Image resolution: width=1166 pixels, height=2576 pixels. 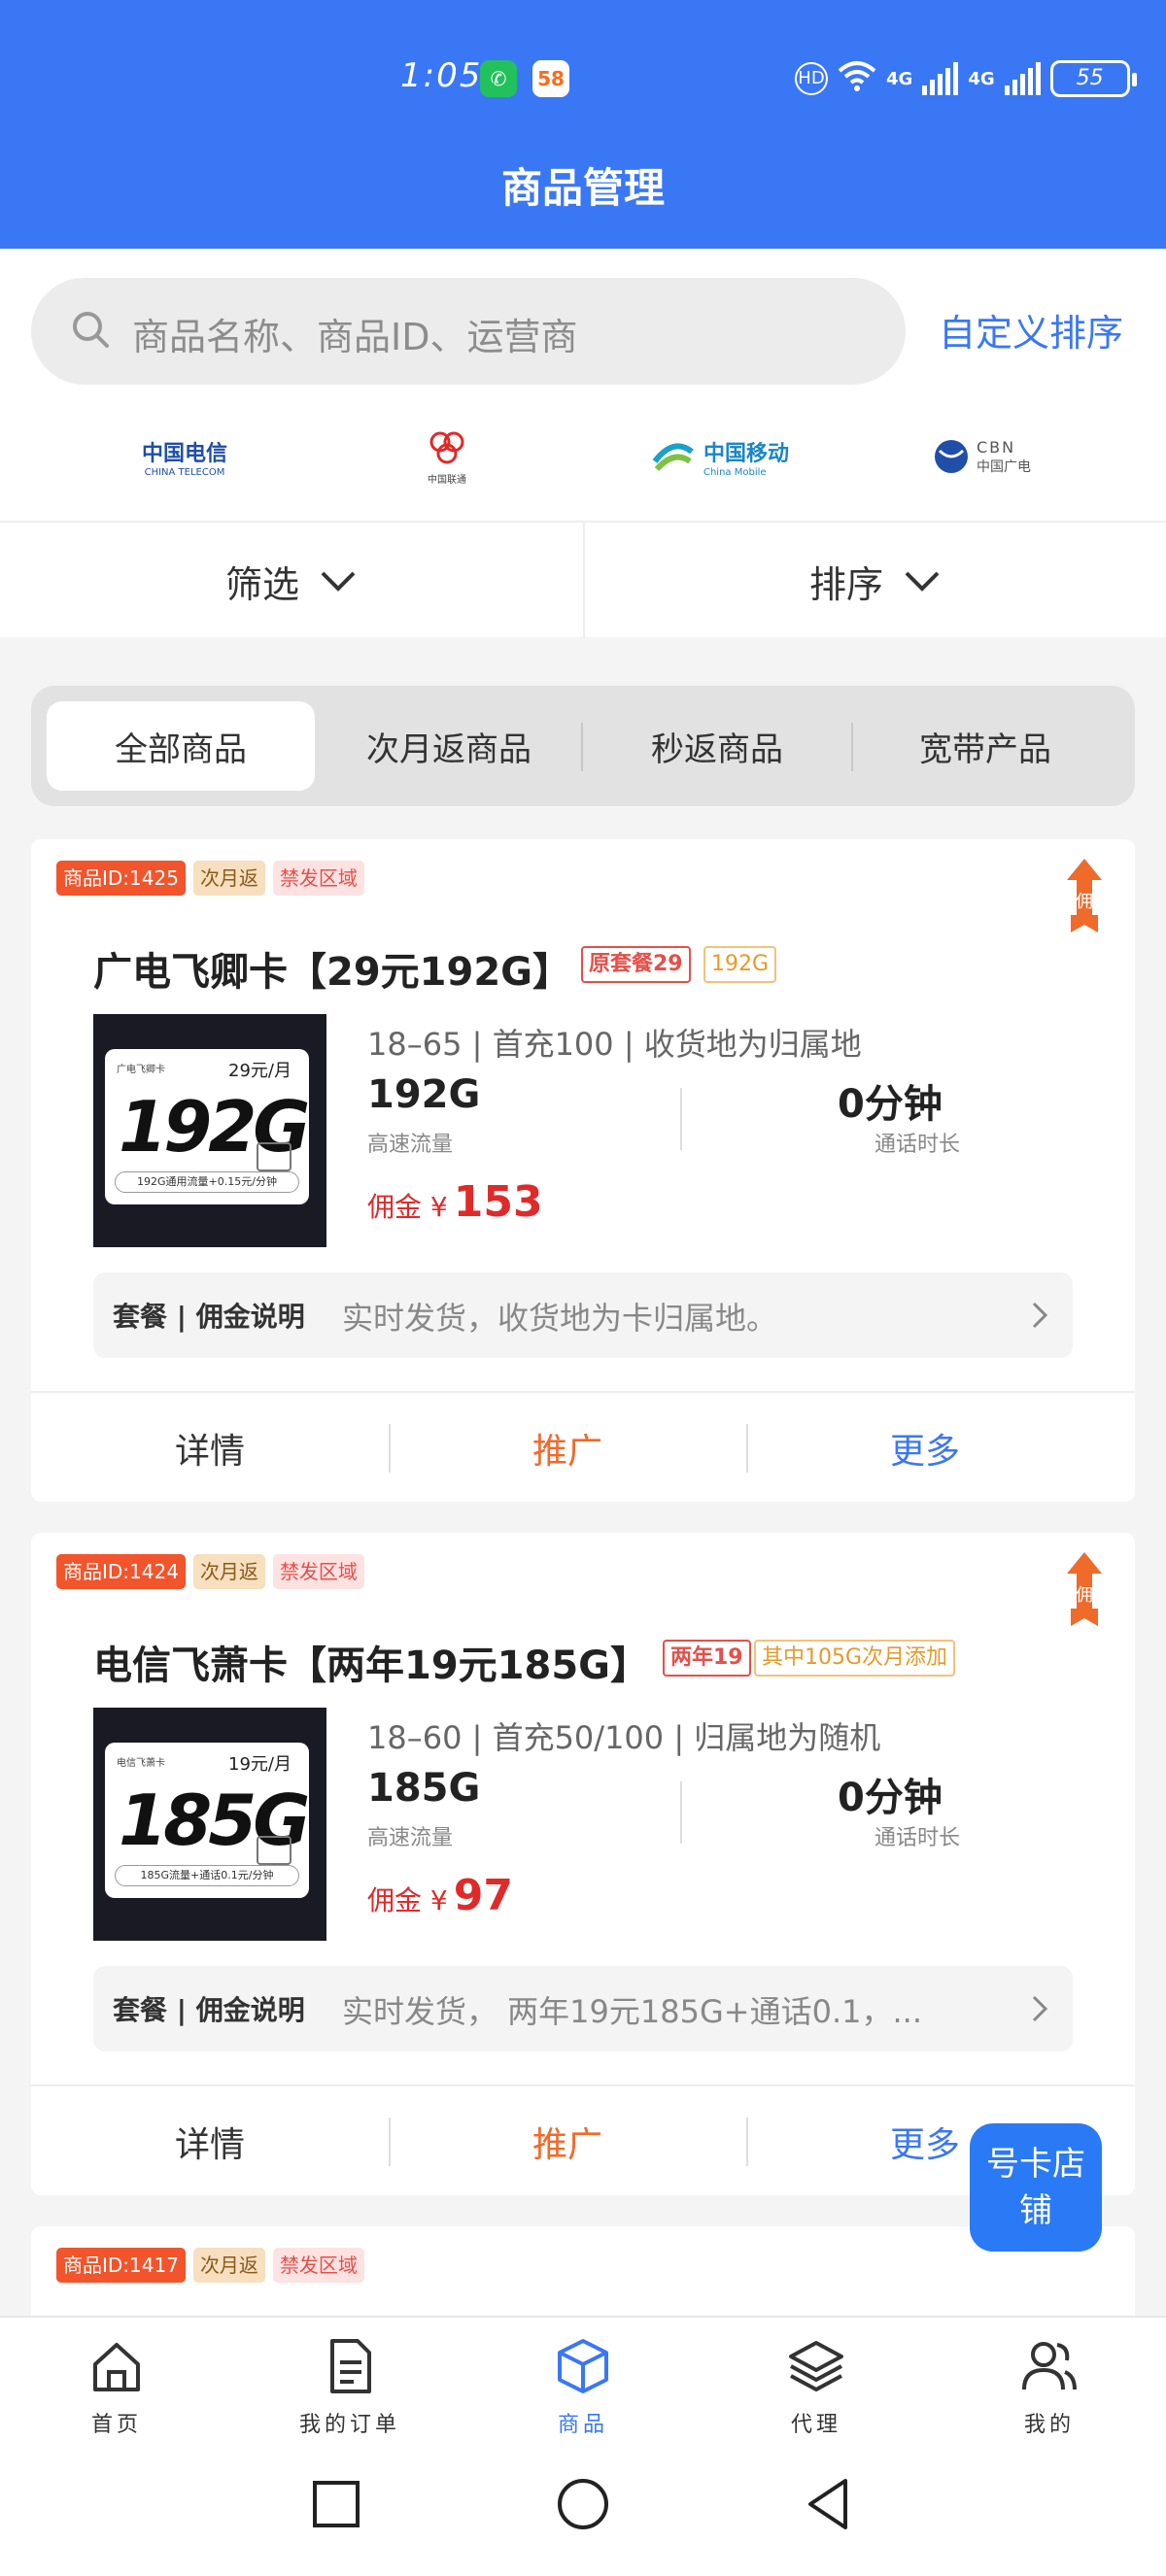 What do you see at coordinates (447, 456) in the screenshot?
I see `carrier-unicom-logo: 中国联通` at bounding box center [447, 456].